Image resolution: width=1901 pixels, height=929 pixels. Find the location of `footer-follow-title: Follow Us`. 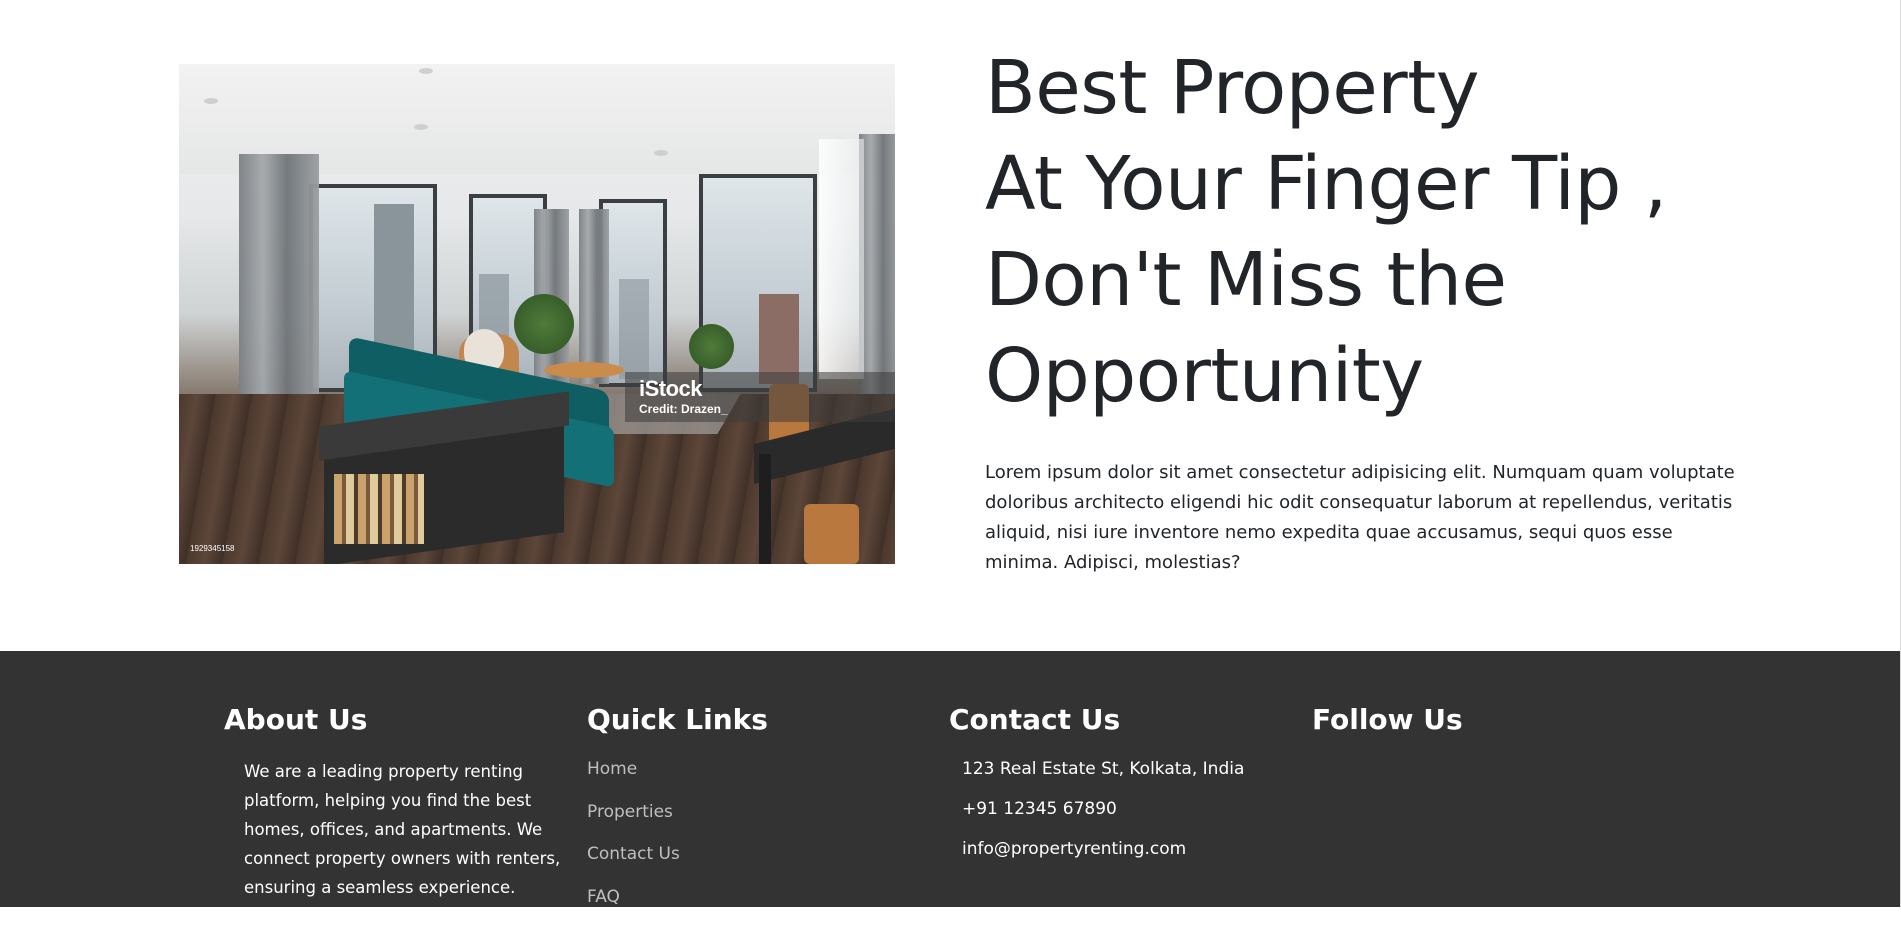

footer-follow-title: Follow Us is located at coordinates (1482, 720).